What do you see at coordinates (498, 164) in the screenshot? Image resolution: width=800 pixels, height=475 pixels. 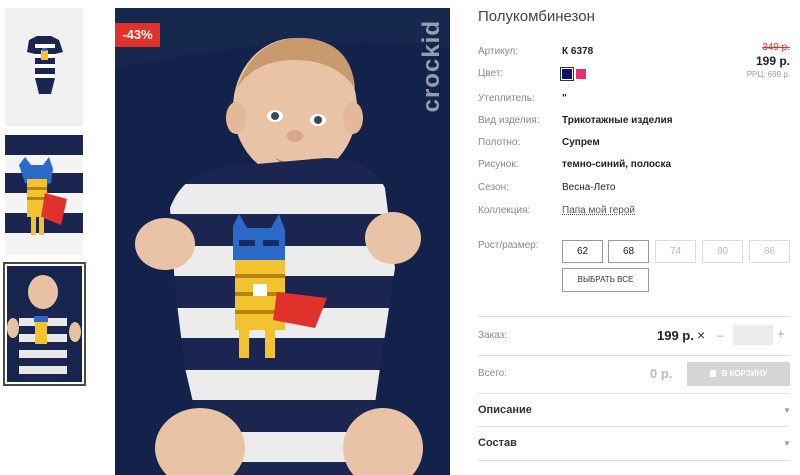 I see `attr-label: Рисунок:` at bounding box center [498, 164].